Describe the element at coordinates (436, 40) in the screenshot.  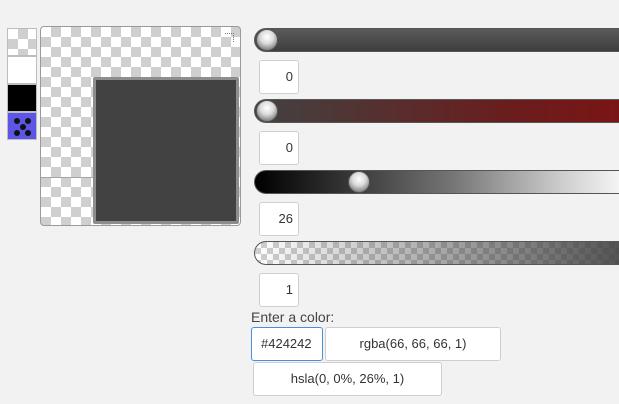
I see `hue-slider` at that location.